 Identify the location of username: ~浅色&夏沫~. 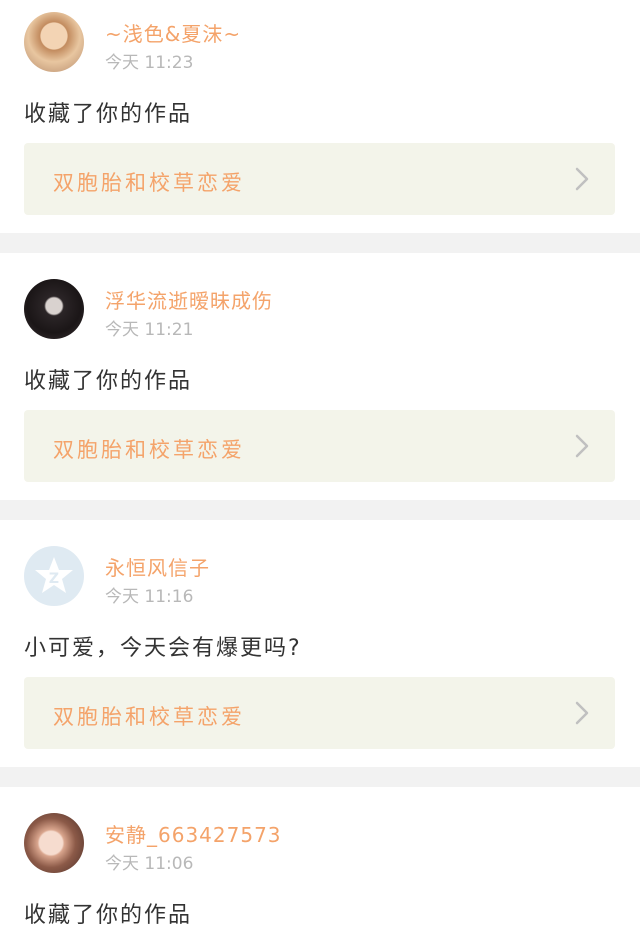
(173, 32).